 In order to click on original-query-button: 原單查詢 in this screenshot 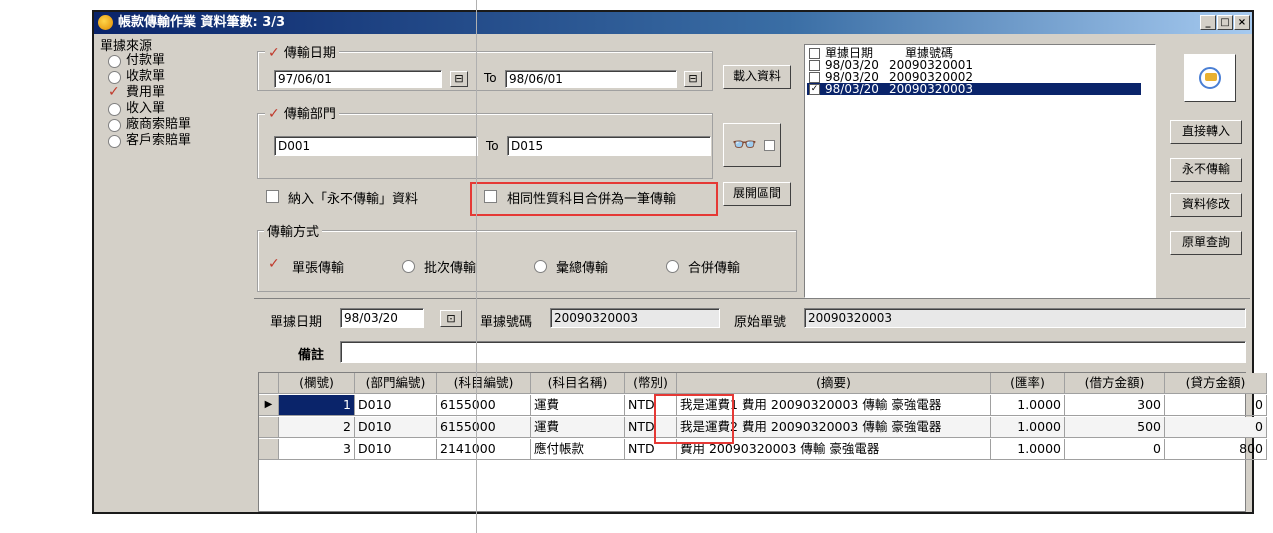, I will do `click(1206, 243)`.